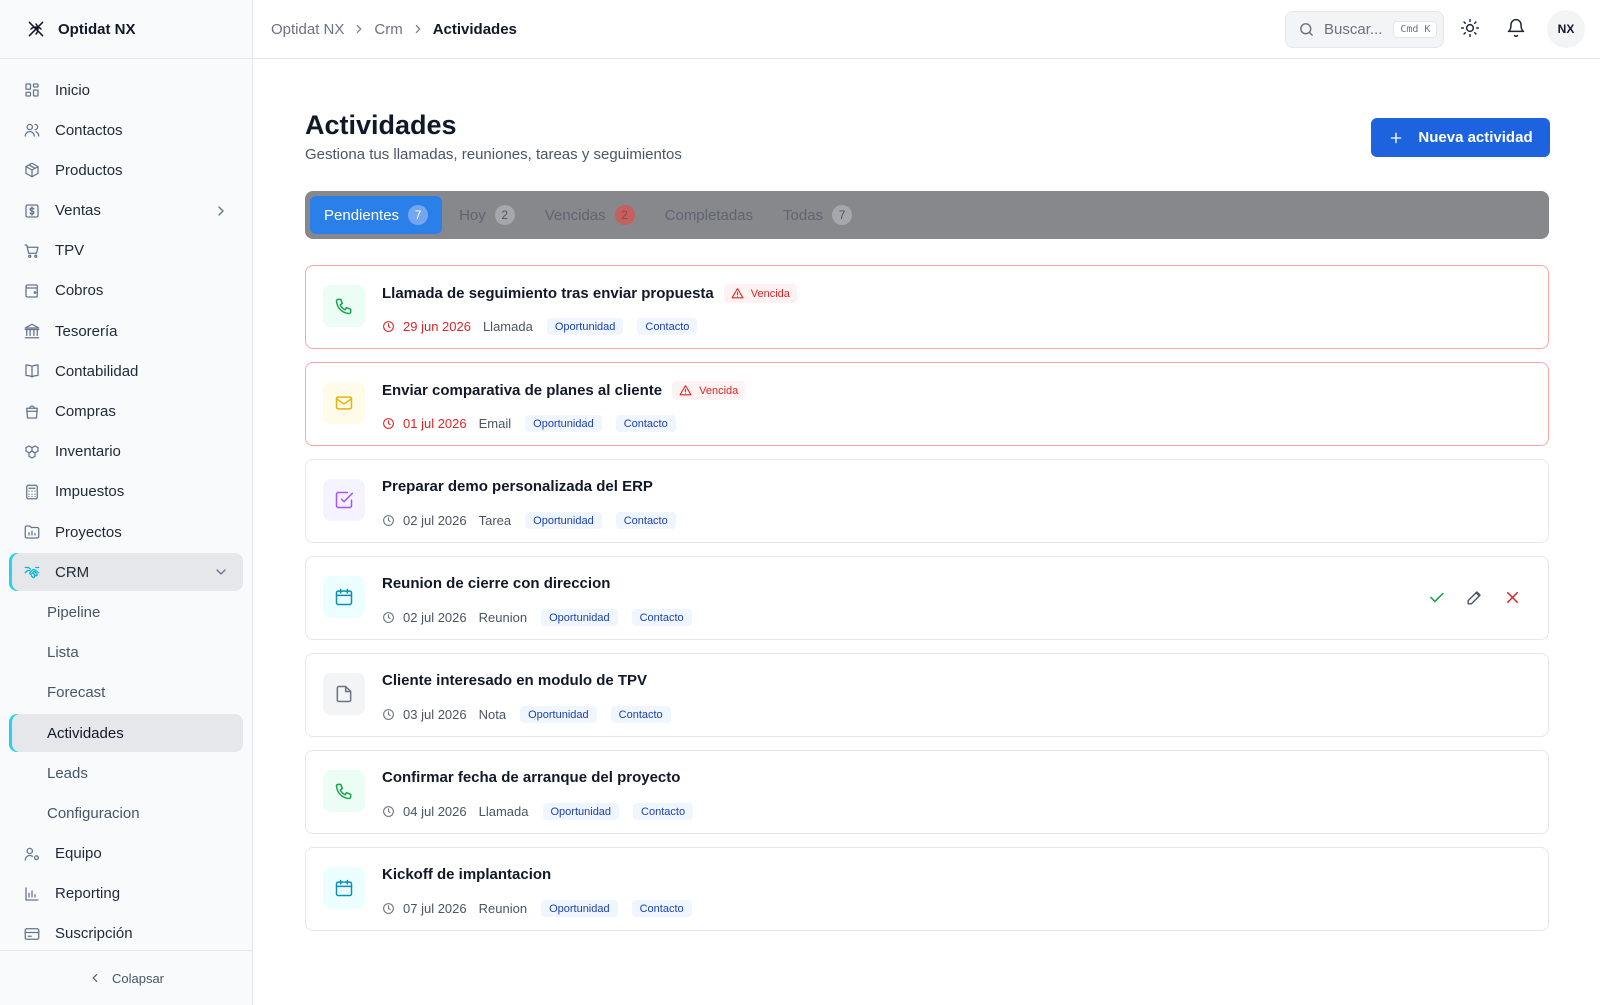  What do you see at coordinates (95, 978) in the screenshot?
I see `chevron-left-icon` at bounding box center [95, 978].